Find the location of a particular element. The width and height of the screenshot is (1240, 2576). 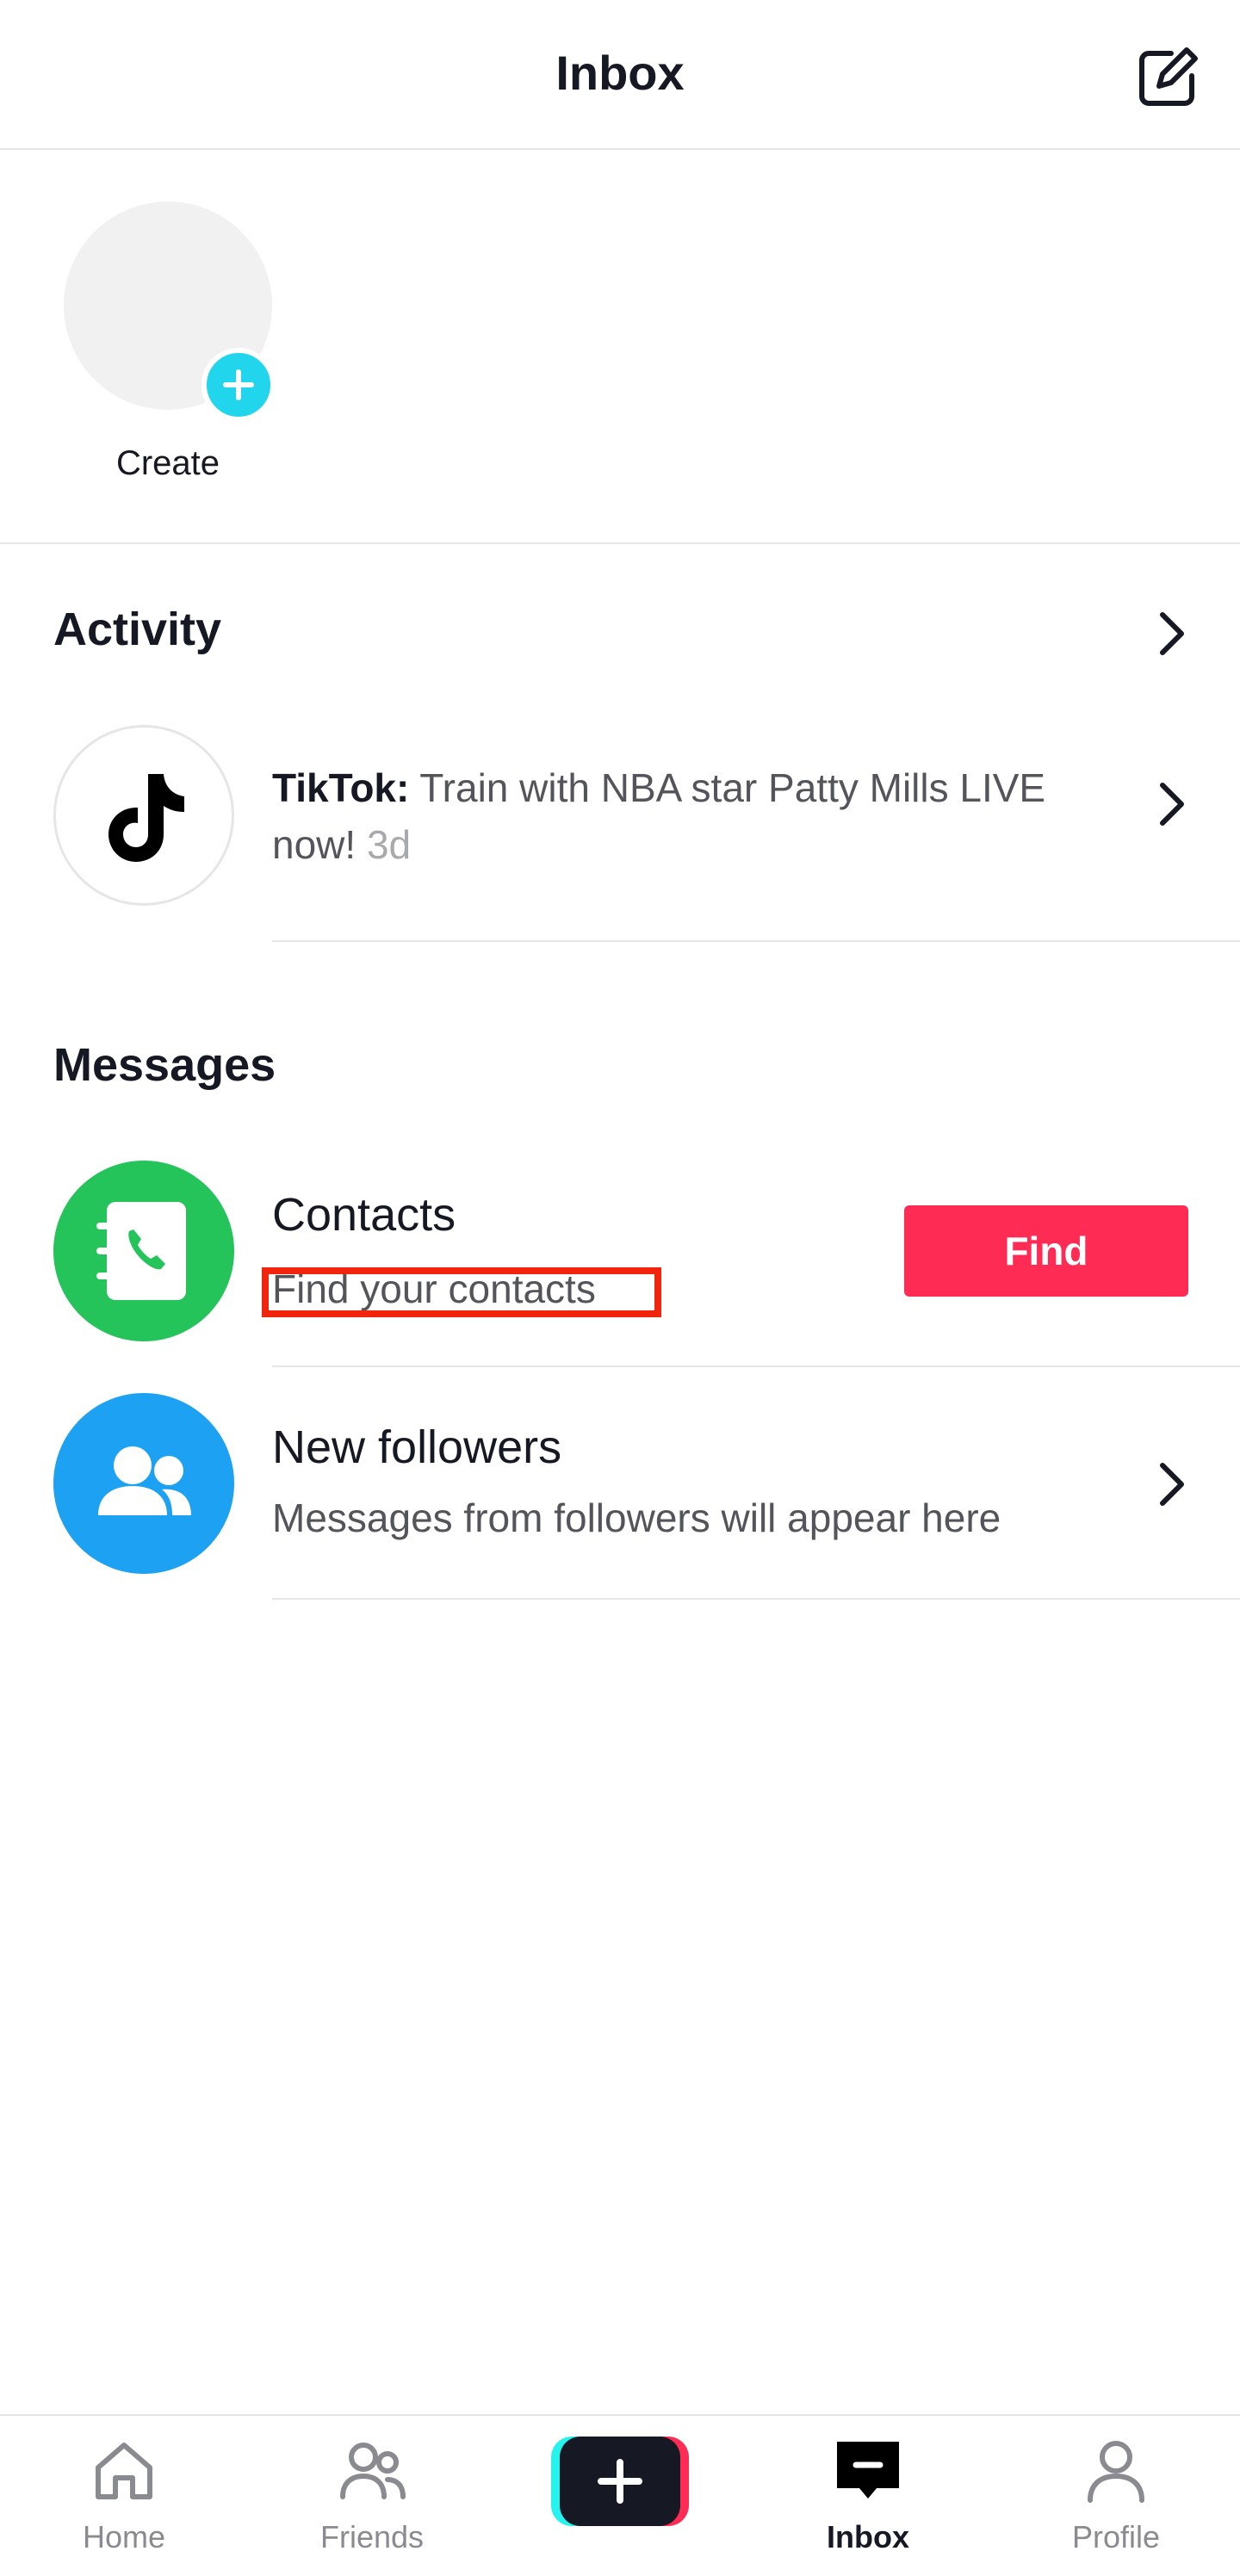

header: Inbox is located at coordinates (620, 75).